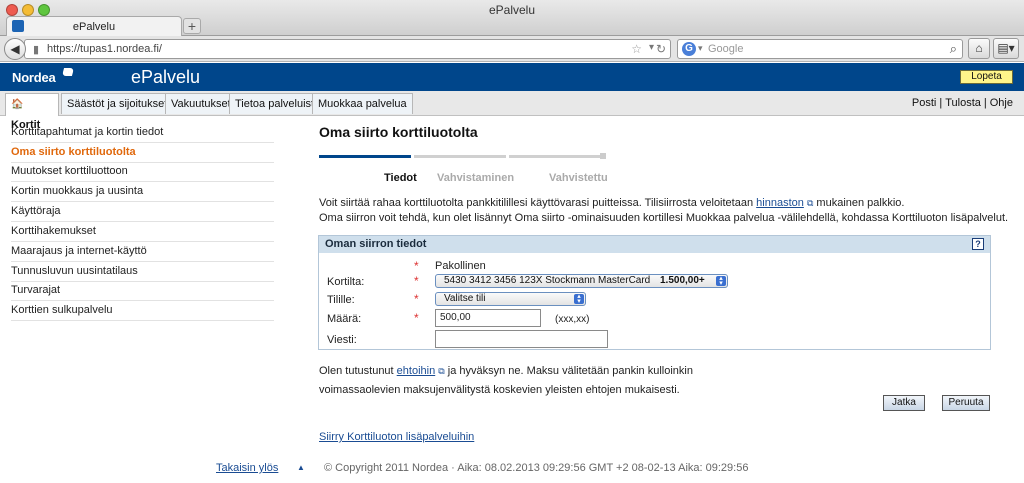  I want to click on tab-label: Säästöt ja sijoitukset, so click(117, 104).